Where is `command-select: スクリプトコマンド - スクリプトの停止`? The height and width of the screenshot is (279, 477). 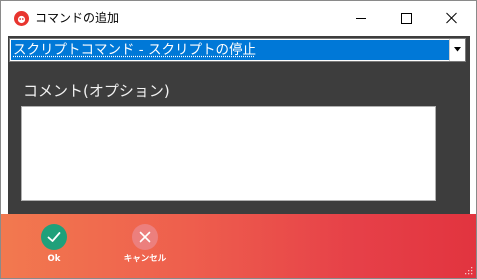
command-select: スクリプトコマンド - スクリプトの停止 is located at coordinates (237, 50).